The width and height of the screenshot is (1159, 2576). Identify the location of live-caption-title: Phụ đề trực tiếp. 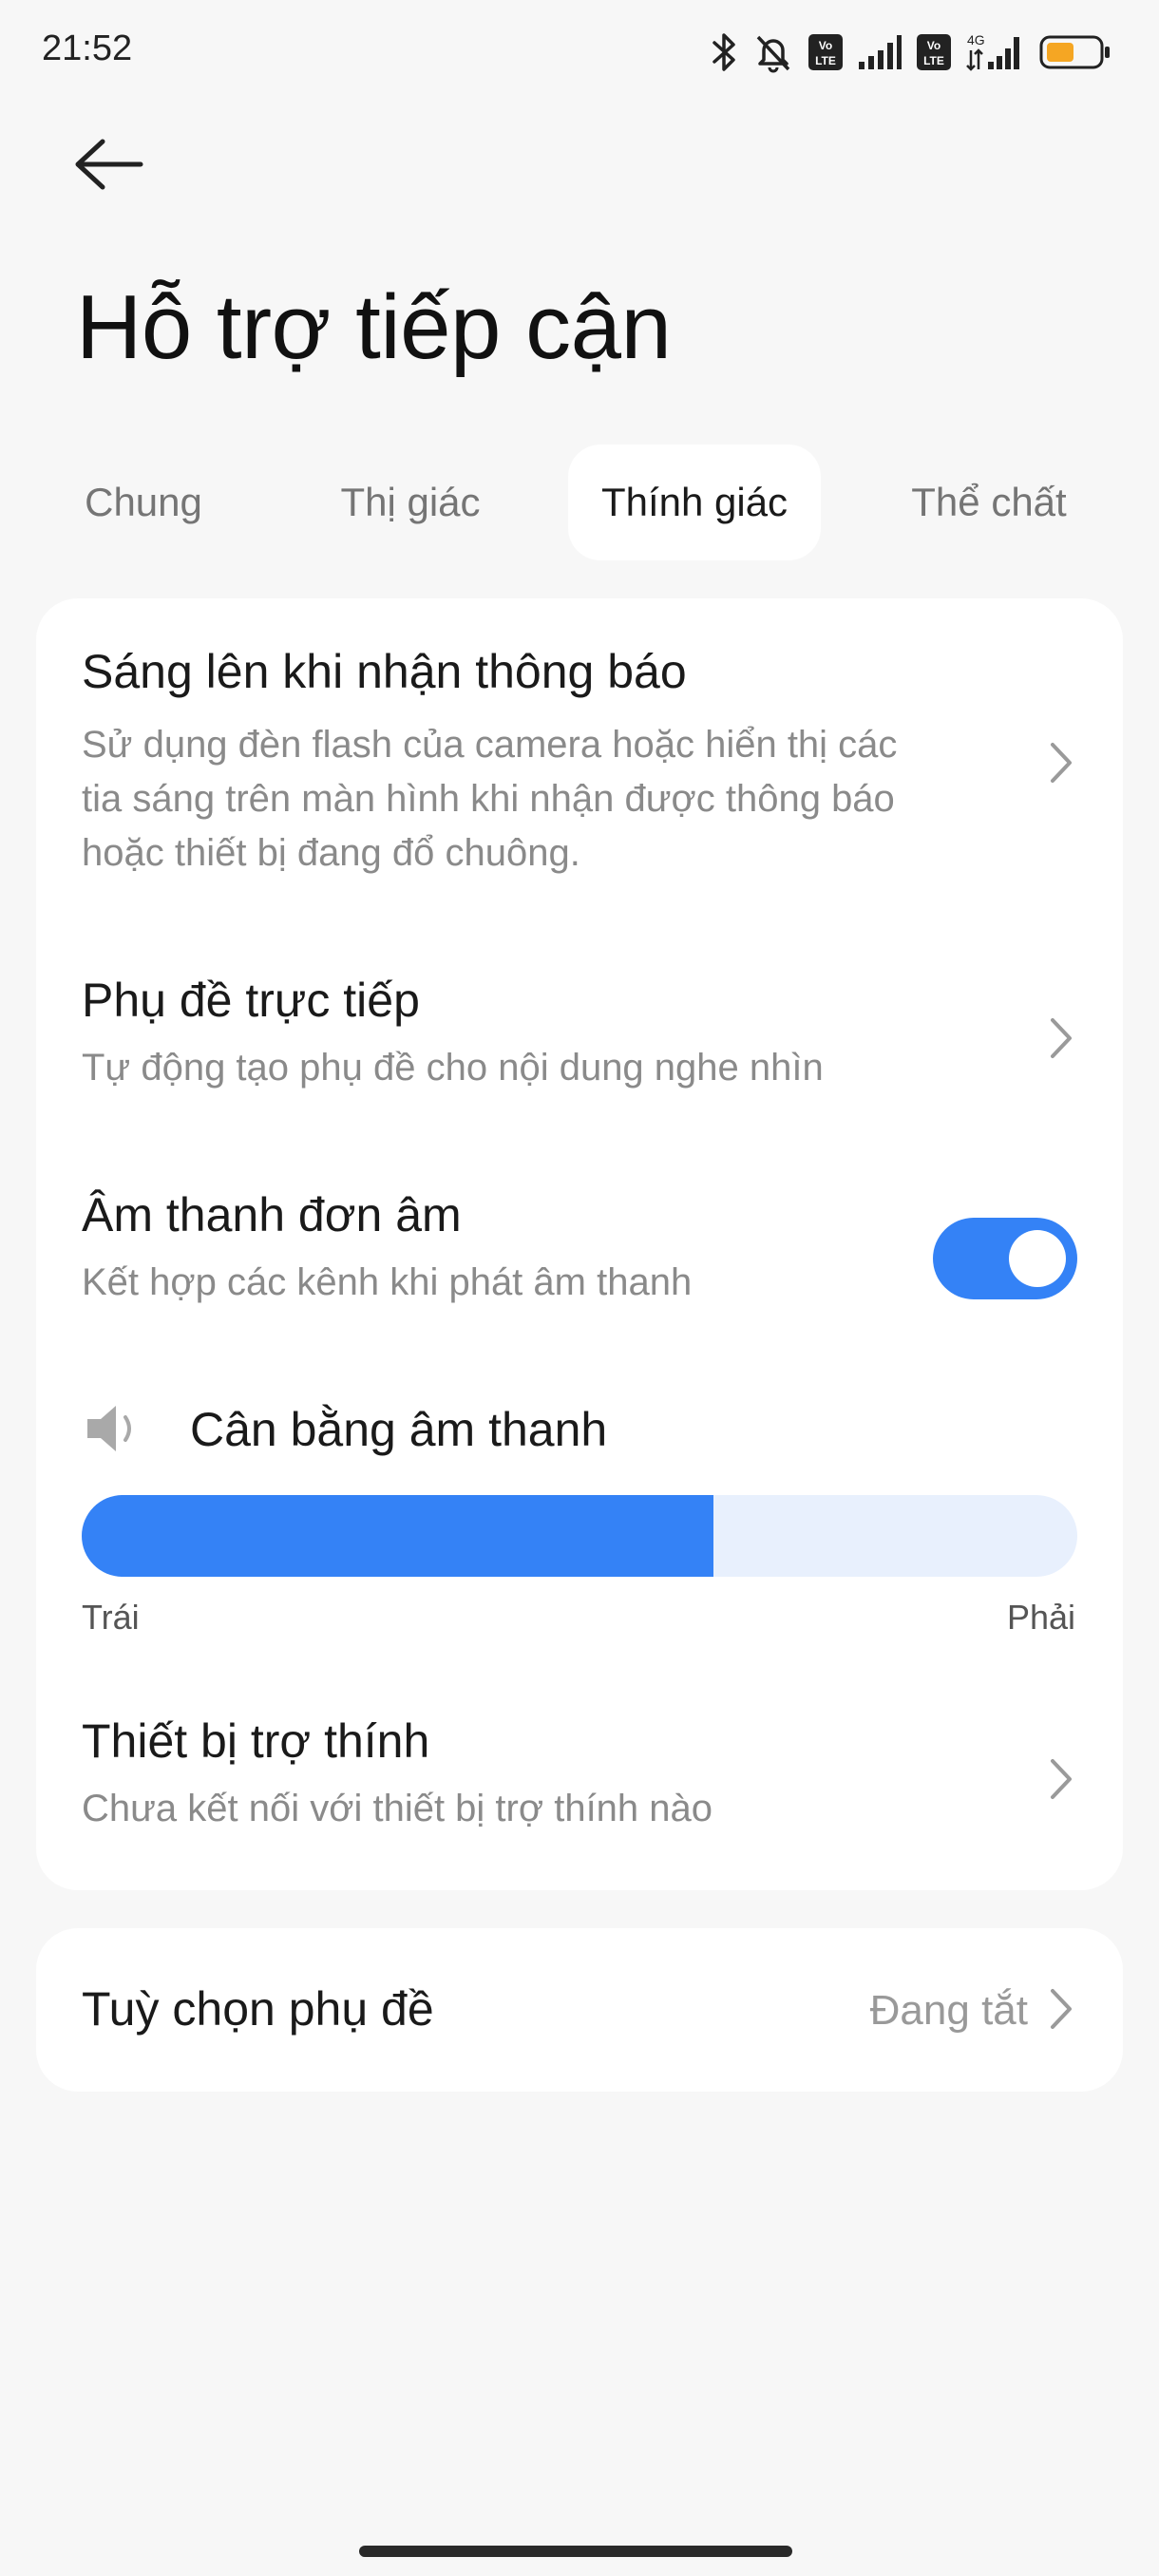
(251, 1000).